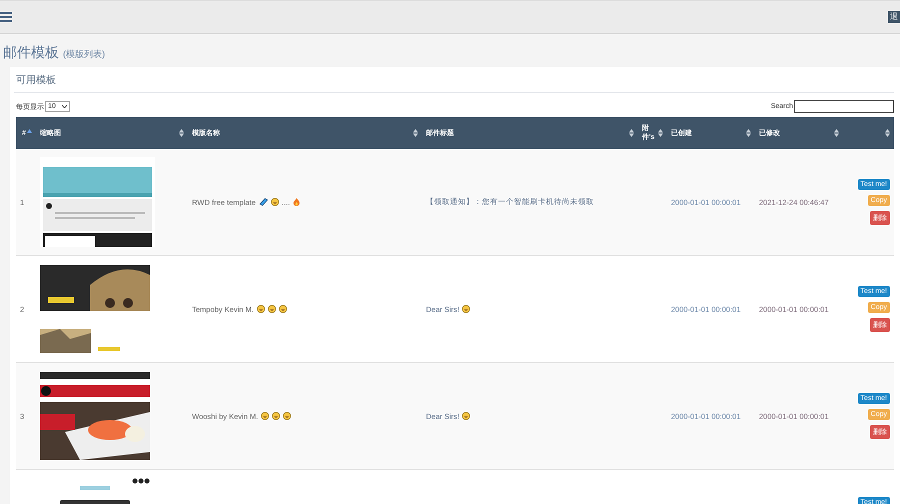 This screenshot has width=900, height=504. Describe the element at coordinates (844, 106) in the screenshot. I see `search-field` at that location.